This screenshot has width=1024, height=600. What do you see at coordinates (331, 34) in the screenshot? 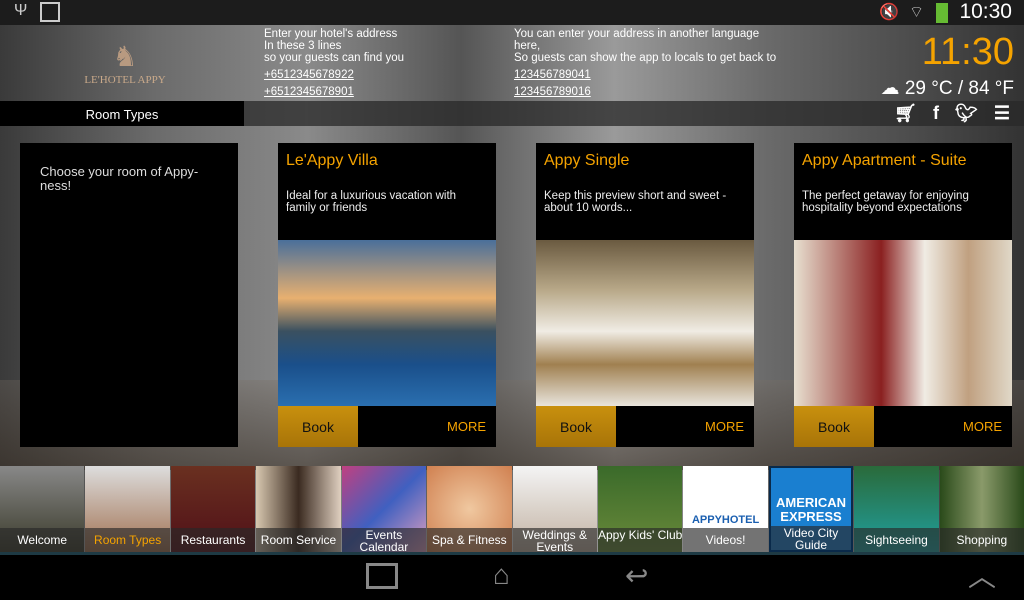
I see `address-line: Enter your hotel's address` at bounding box center [331, 34].